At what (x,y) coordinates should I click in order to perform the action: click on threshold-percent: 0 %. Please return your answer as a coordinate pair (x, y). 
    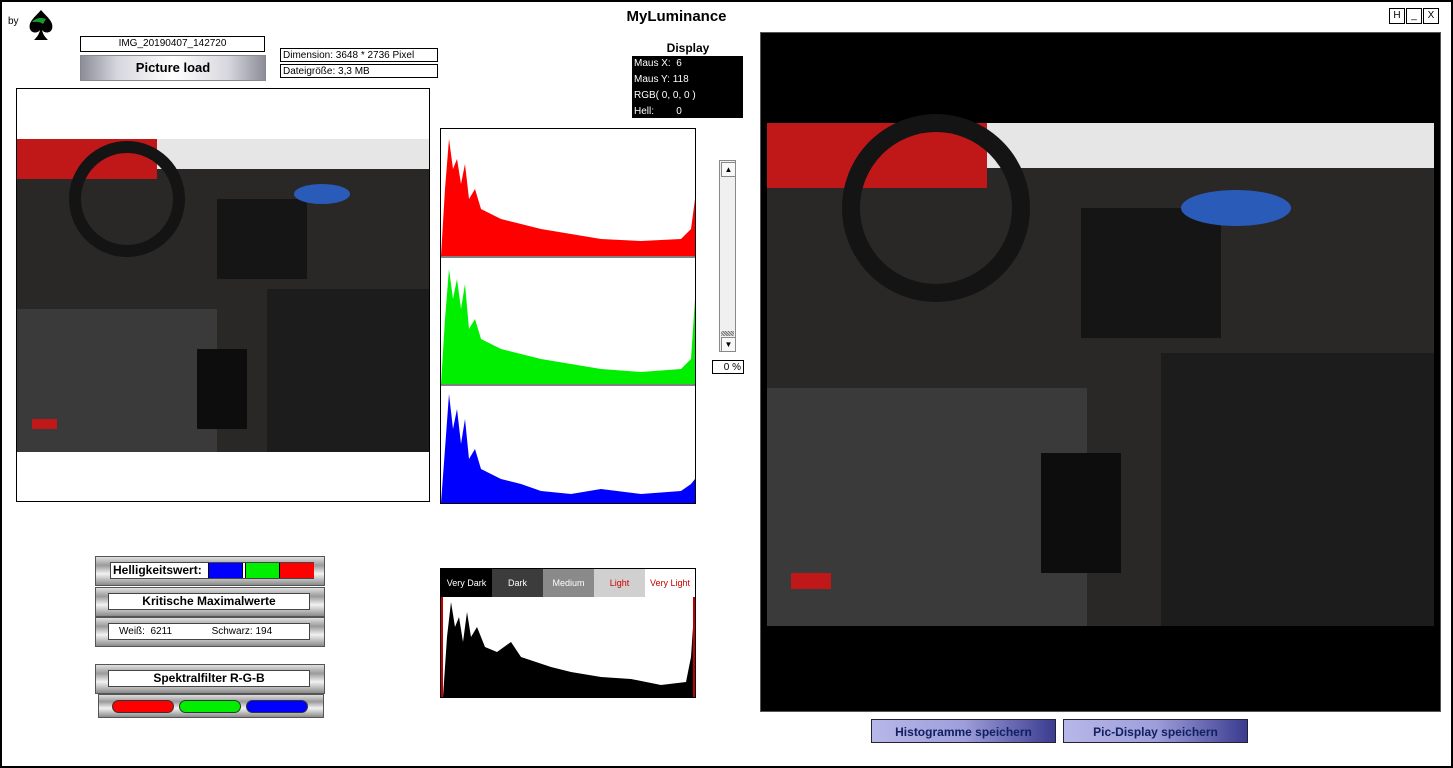
    Looking at the image, I should click on (728, 367).